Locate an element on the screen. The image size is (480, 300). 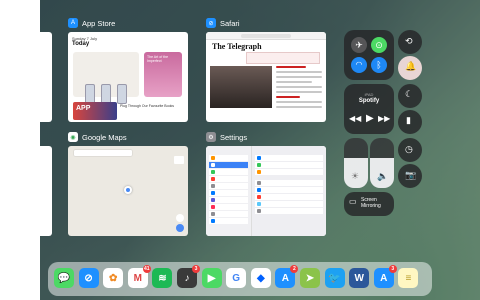
sun-icon: ☀ is located at coordinates (355, 176).